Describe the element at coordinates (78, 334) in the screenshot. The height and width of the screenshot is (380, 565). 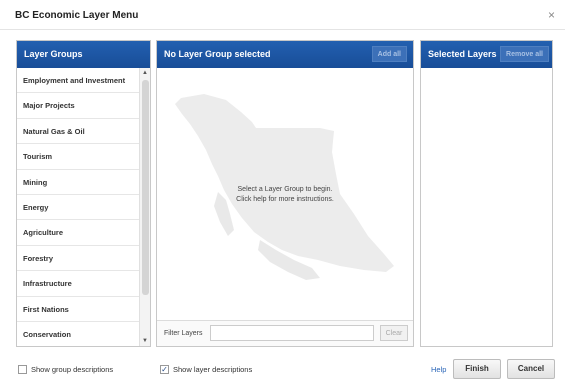
I see `layer-group-item: Conservation` at that location.